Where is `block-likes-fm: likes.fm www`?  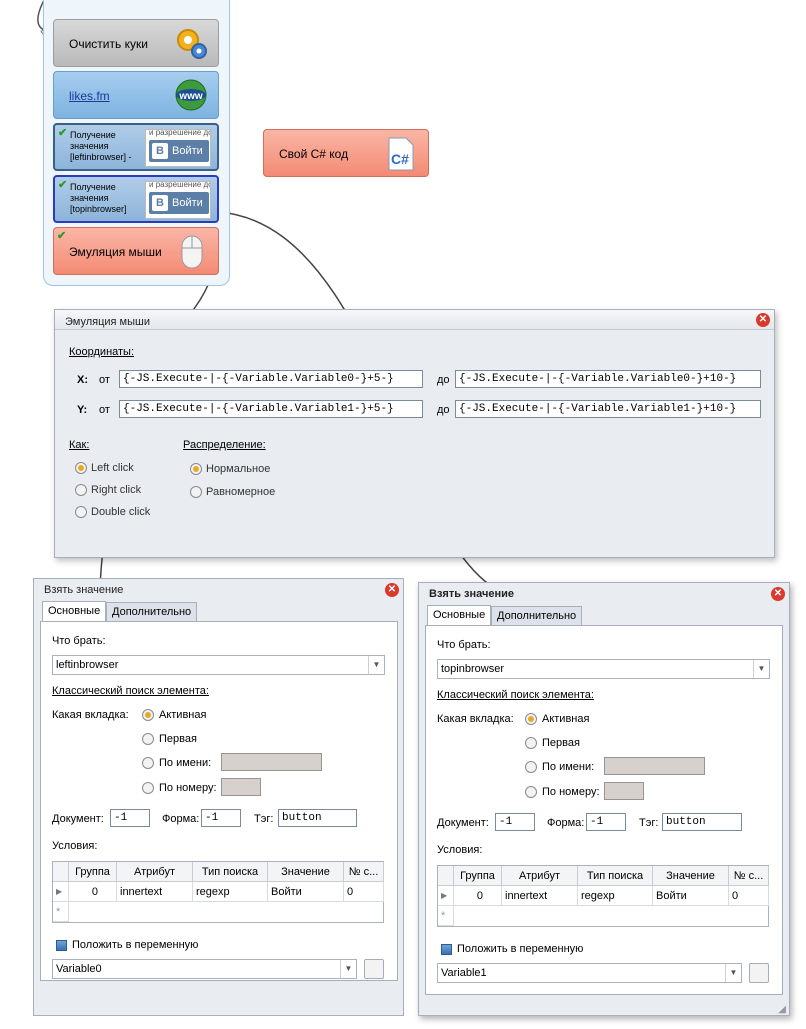
block-likes-fm: likes.fm www is located at coordinates (136, 95).